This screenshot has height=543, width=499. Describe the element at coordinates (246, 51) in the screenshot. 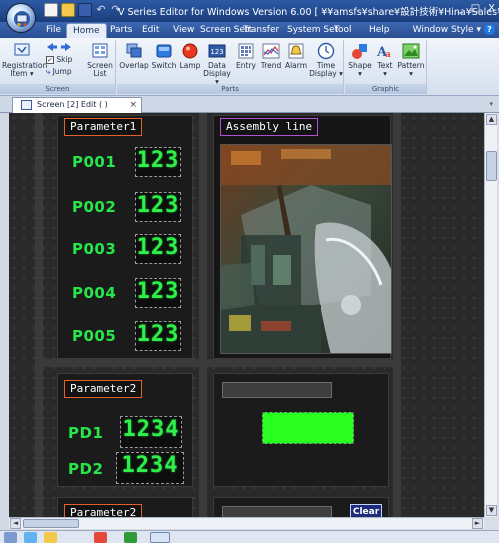

I see `entry-icon` at that location.